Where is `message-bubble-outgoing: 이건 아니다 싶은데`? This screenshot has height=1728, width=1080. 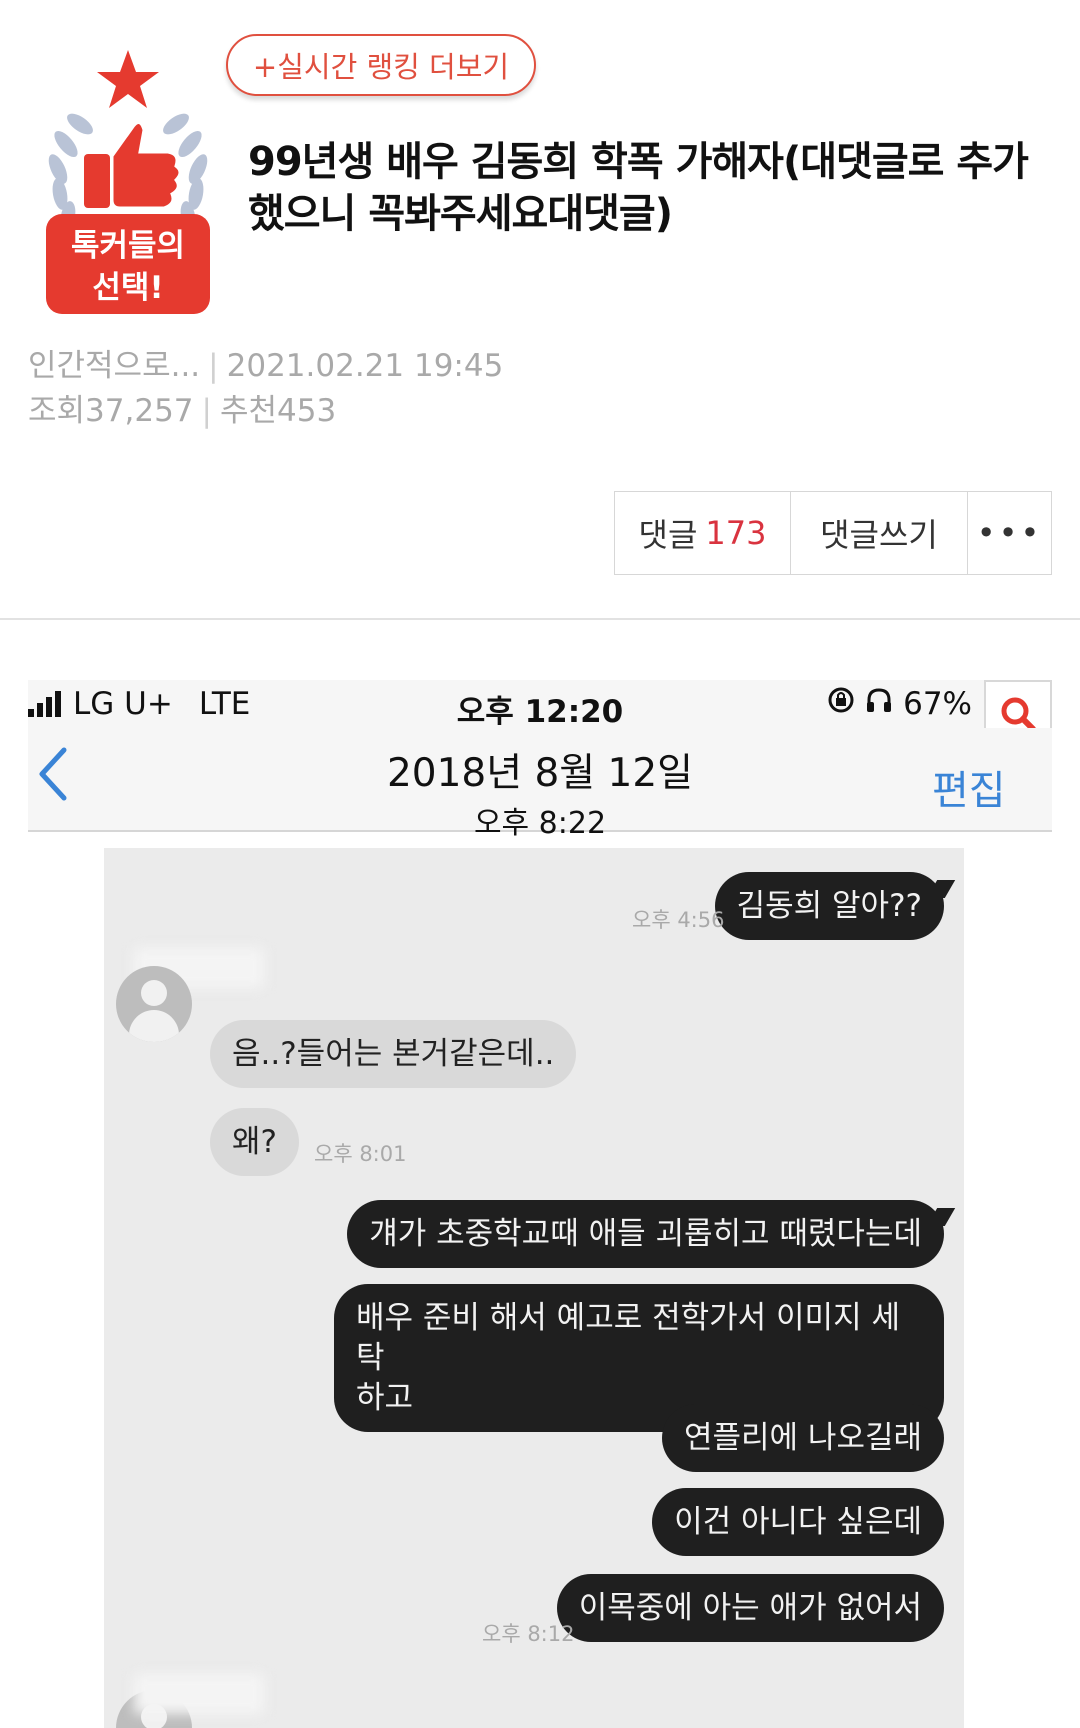 message-bubble-outgoing: 이건 아니다 싶은데 is located at coordinates (798, 1522).